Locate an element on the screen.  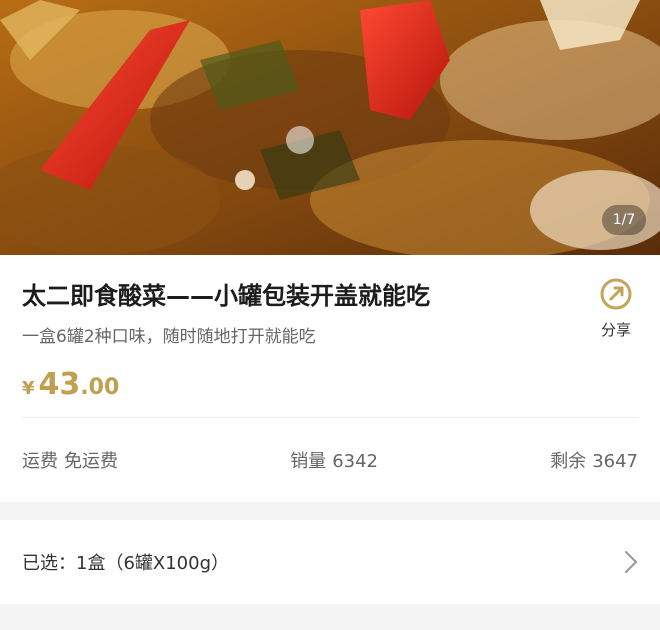
spec-text: 已选：1盒（6罐X100g） is located at coordinates (125, 562).